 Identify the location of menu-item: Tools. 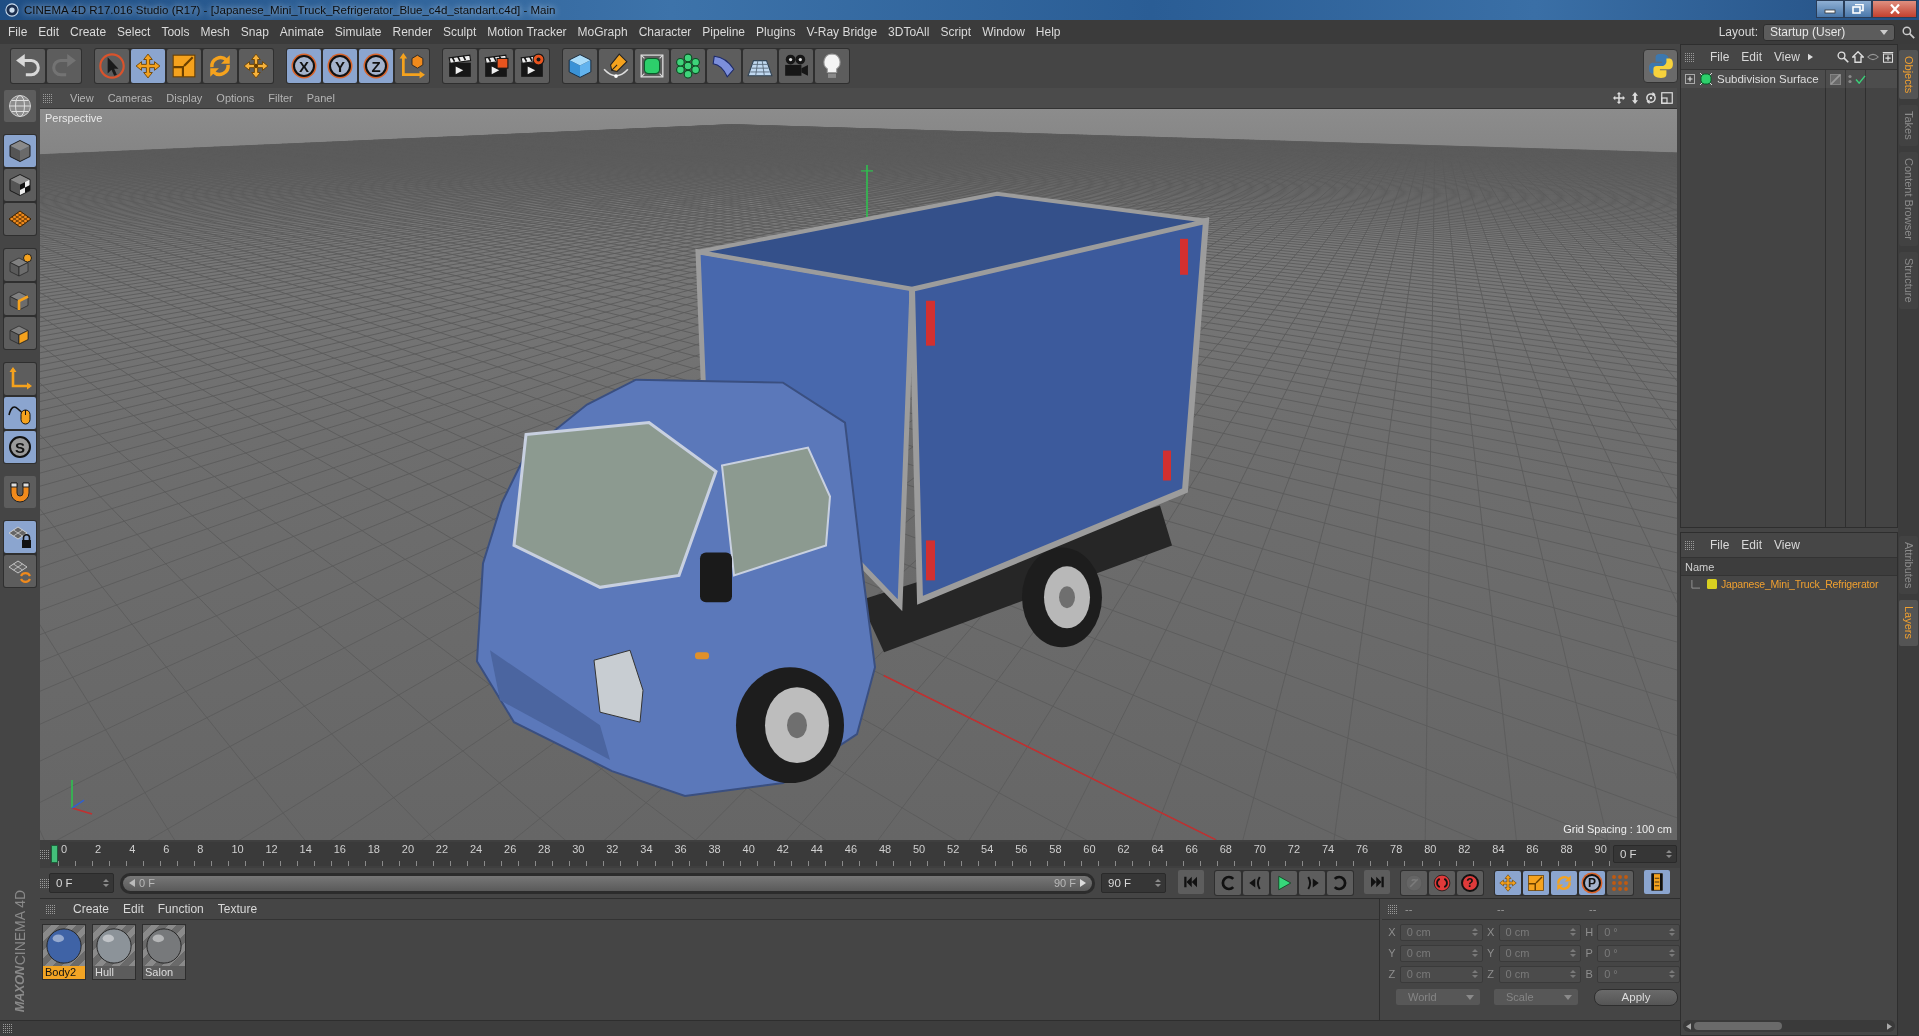
(175, 32).